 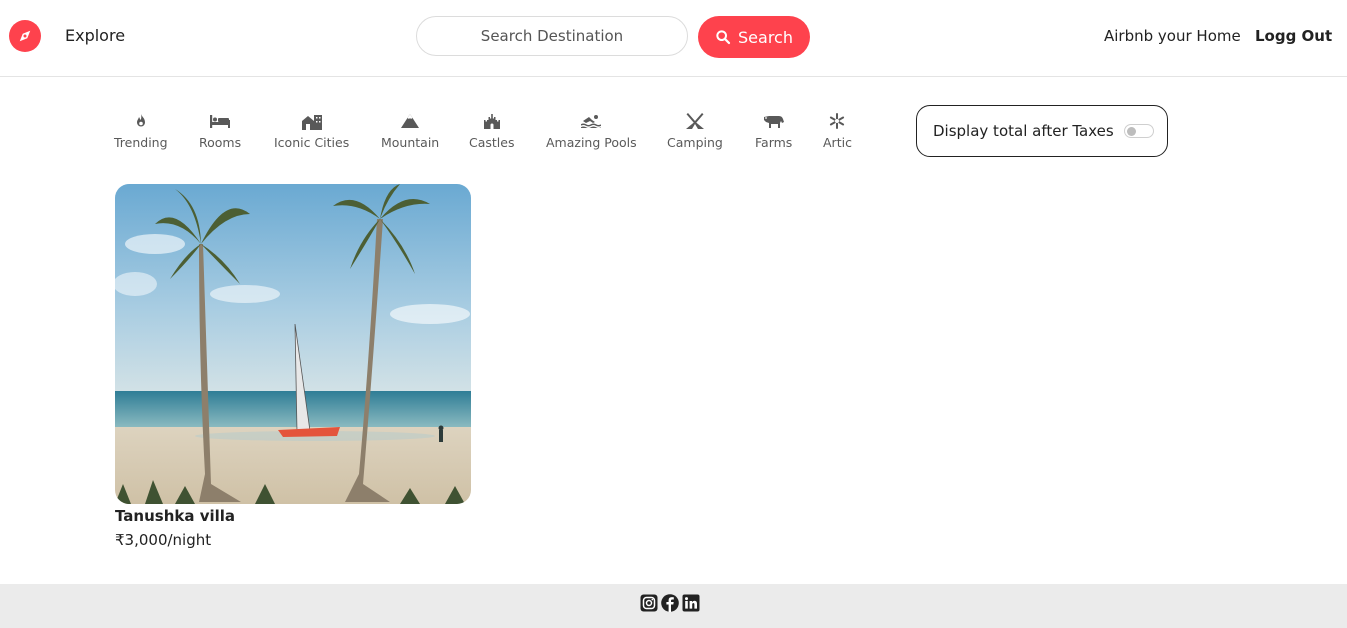 I want to click on filter-castles: Castles, so click(x=491, y=129).